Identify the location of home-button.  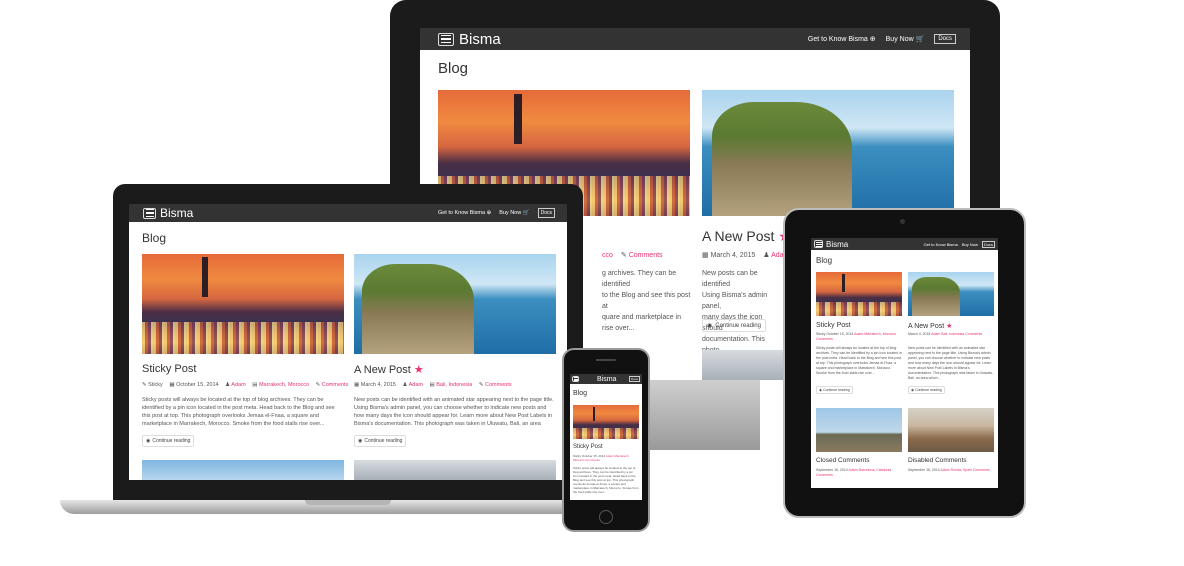
(606, 517).